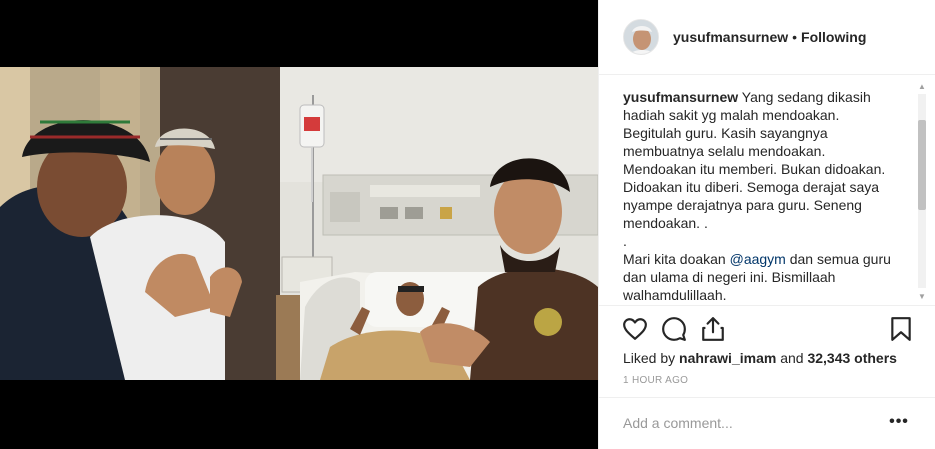 The width and height of the screenshot is (935, 449). I want to click on scroll-down-icon: ▼, so click(922, 296).